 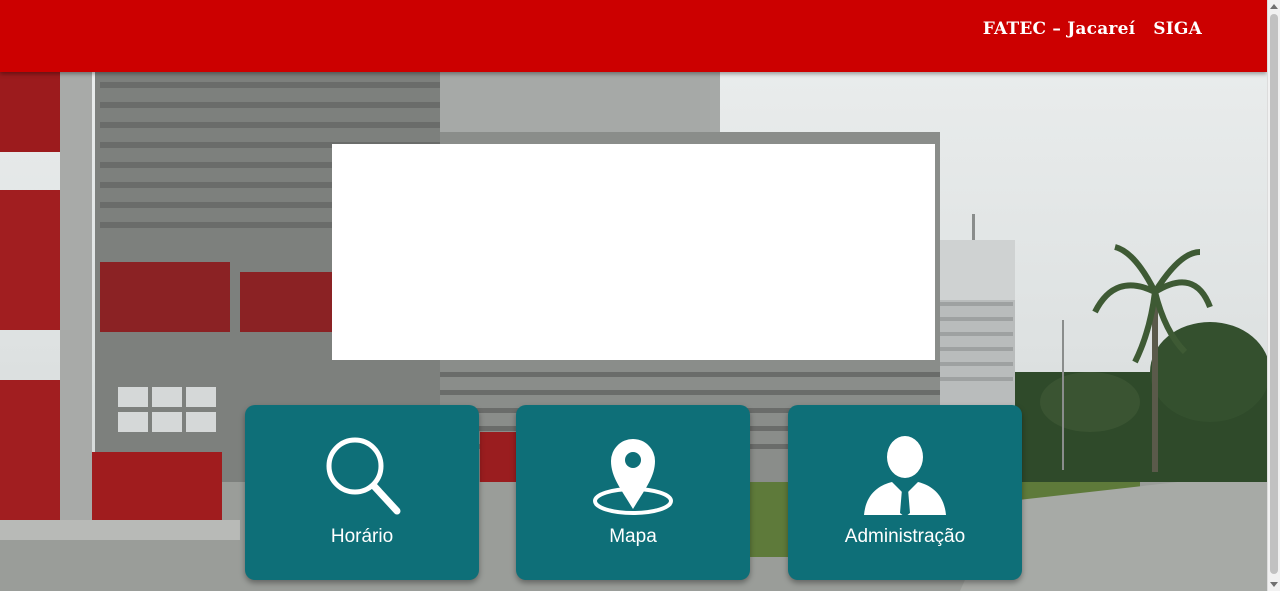 I want to click on tile-mapa: Mapa, so click(x=633, y=492).